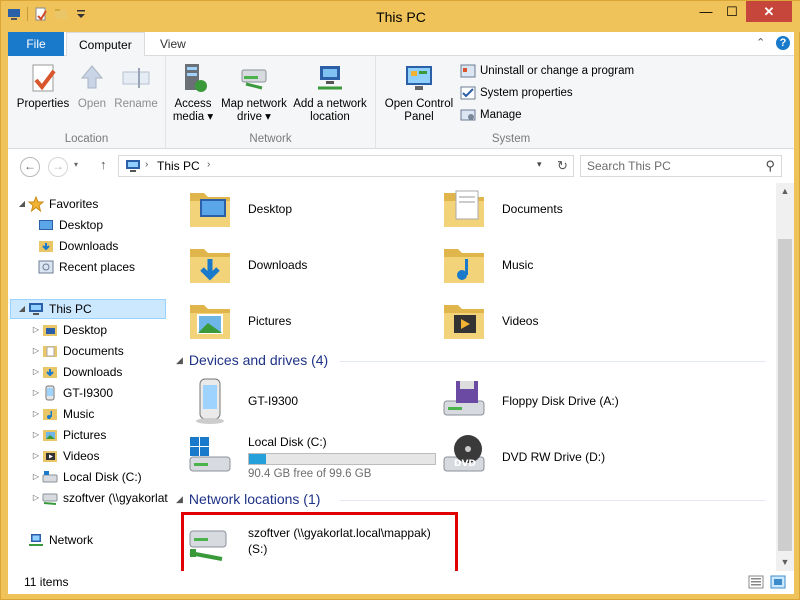 Image resolution: width=800 pixels, height=600 pixels. Describe the element at coordinates (36, 44) in the screenshot. I see `tab-file: File` at that location.